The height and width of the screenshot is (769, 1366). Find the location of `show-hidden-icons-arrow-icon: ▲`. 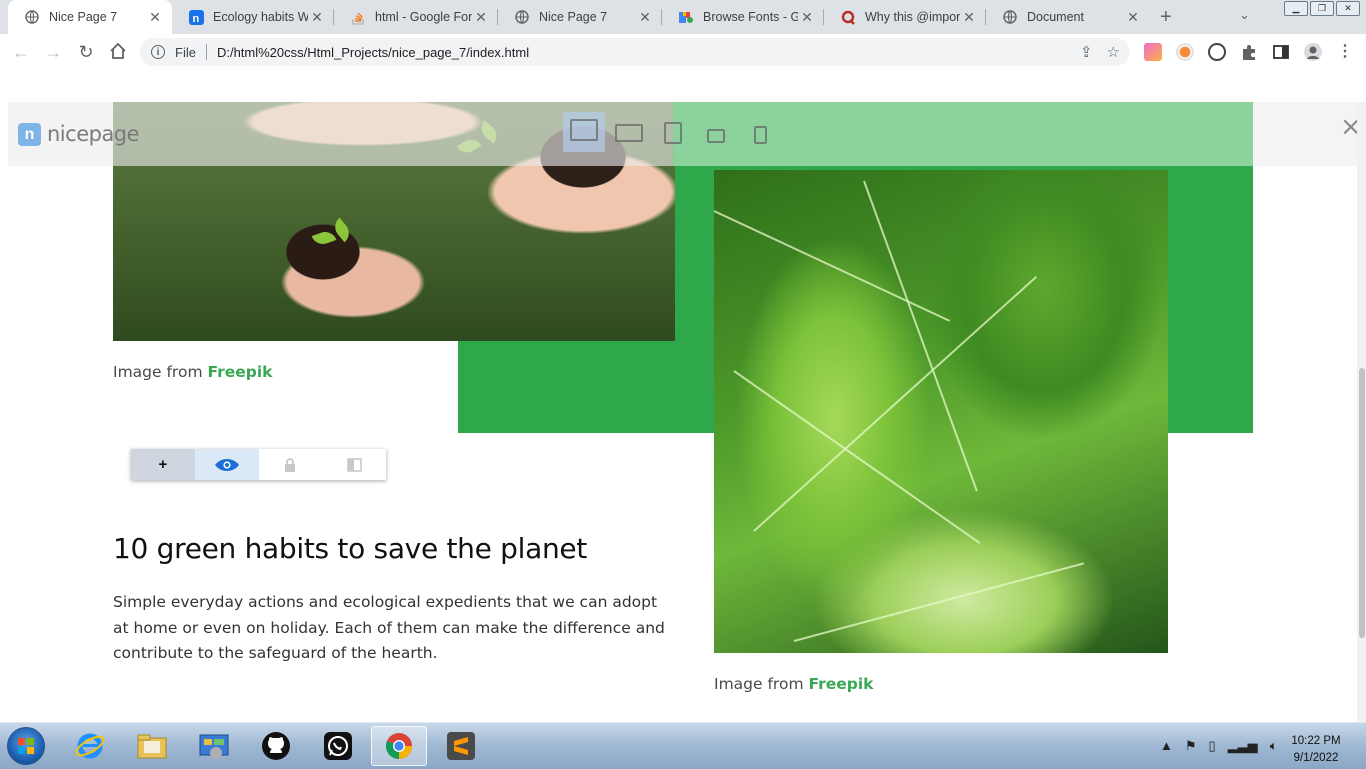

show-hidden-icons-arrow-icon: ▲ is located at coordinates (1166, 746).